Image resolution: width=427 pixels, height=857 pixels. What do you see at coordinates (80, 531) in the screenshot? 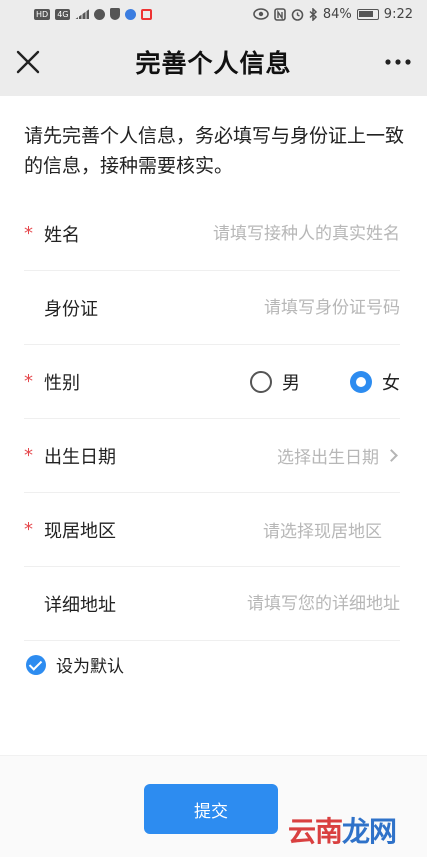
I see `region-label: 现居地区` at bounding box center [80, 531].